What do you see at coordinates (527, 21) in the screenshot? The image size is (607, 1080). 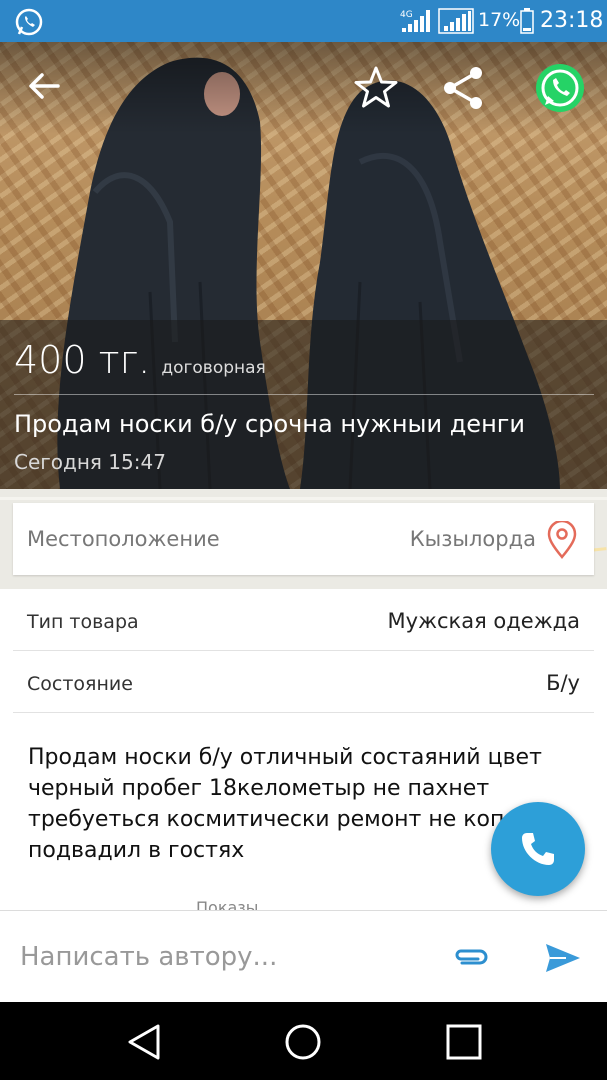 I see `battery-icon` at bounding box center [527, 21].